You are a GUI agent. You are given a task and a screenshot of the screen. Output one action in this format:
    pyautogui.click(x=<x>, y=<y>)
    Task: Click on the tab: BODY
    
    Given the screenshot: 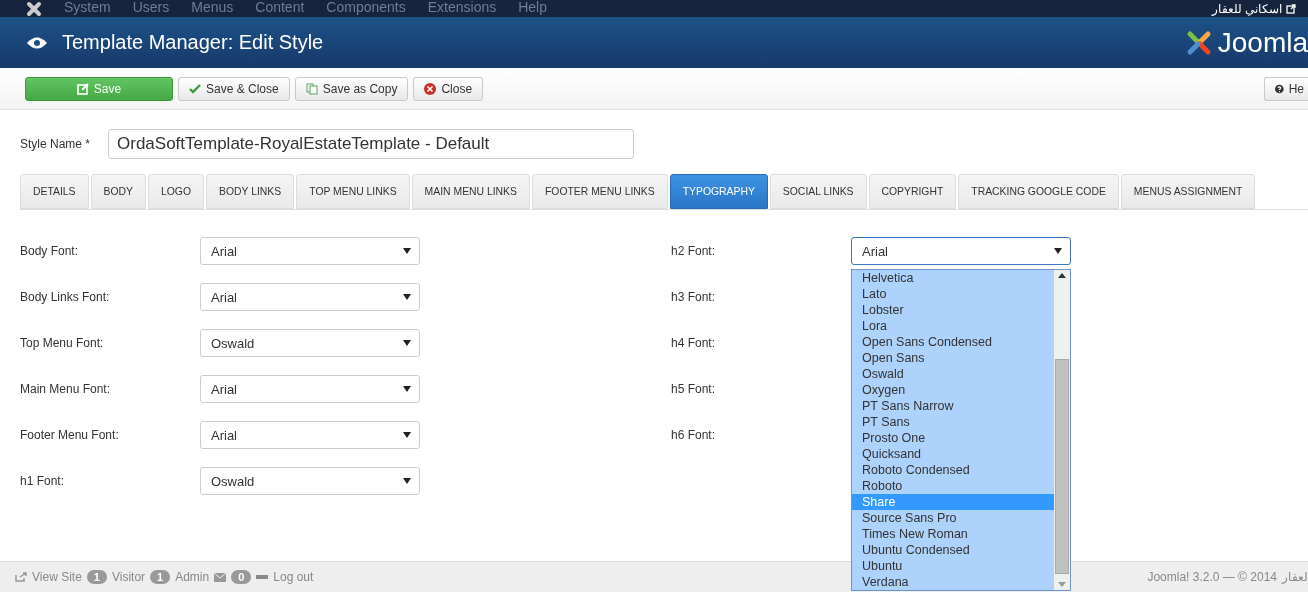 What is the action you would take?
    pyautogui.click(x=118, y=191)
    